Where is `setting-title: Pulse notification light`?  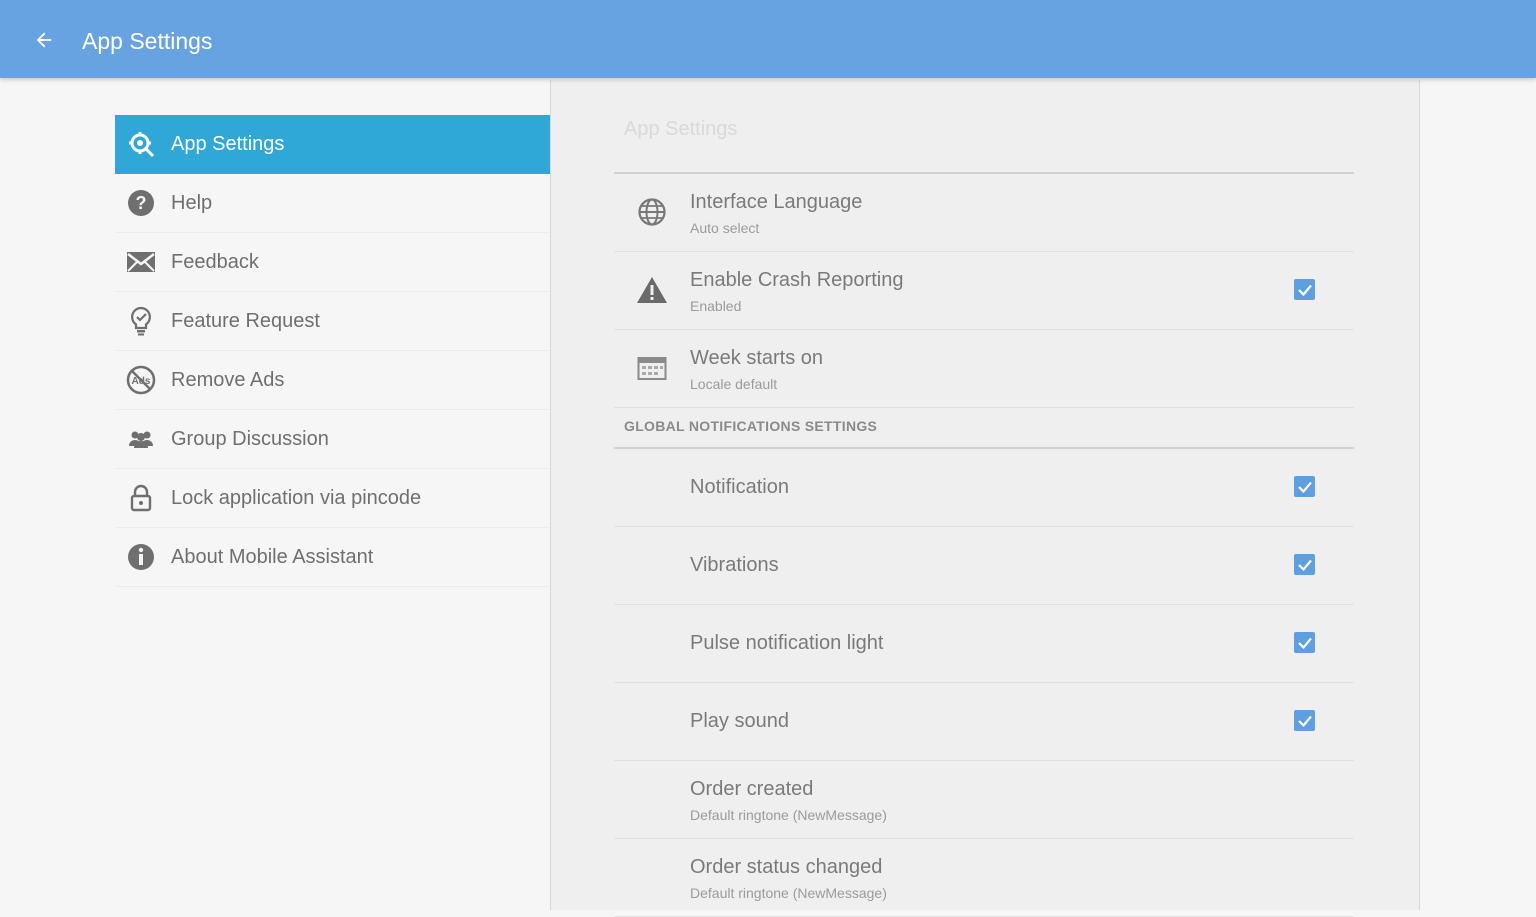 setting-title: Pulse notification light is located at coordinates (787, 643).